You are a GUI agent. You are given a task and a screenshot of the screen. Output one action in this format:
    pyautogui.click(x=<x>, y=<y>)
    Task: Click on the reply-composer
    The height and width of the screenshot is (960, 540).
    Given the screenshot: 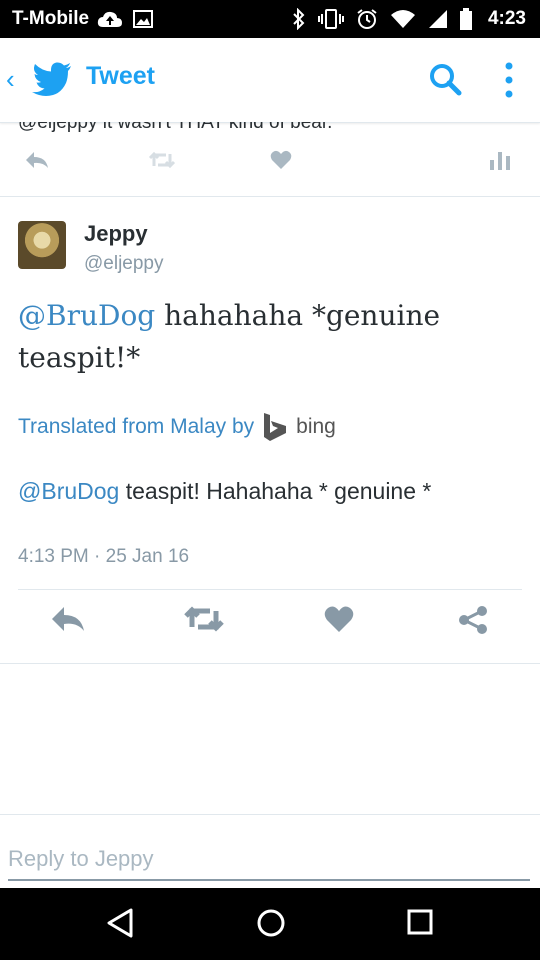 What is the action you would take?
    pyautogui.click(x=270, y=851)
    